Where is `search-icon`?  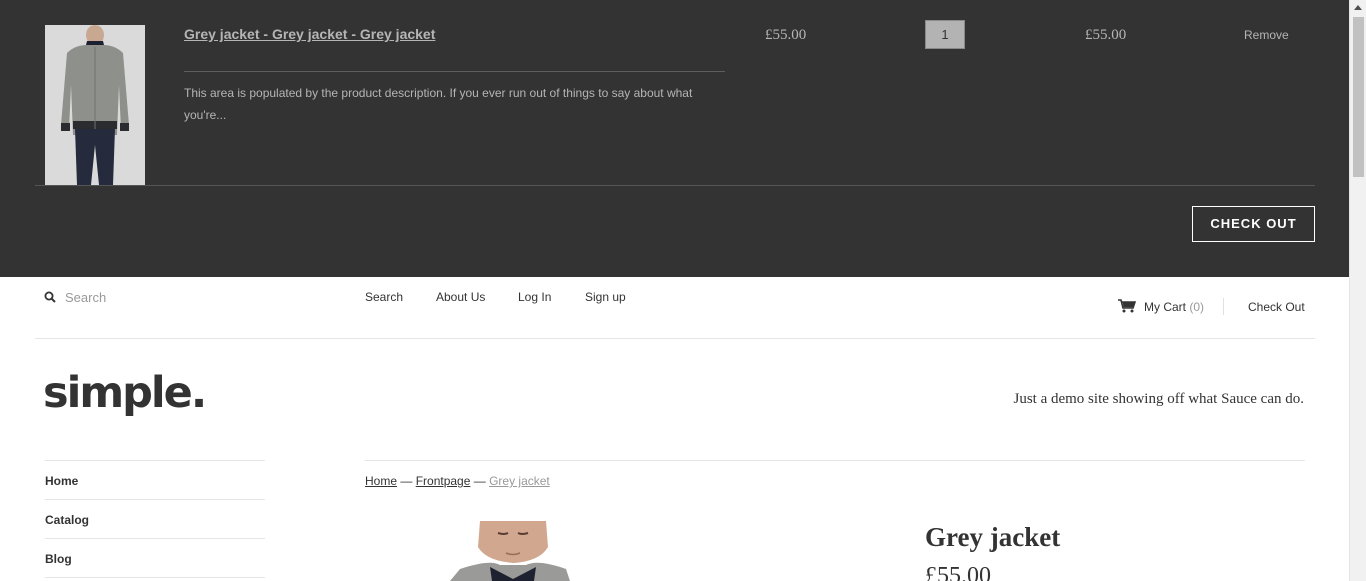
search-icon is located at coordinates (50, 297).